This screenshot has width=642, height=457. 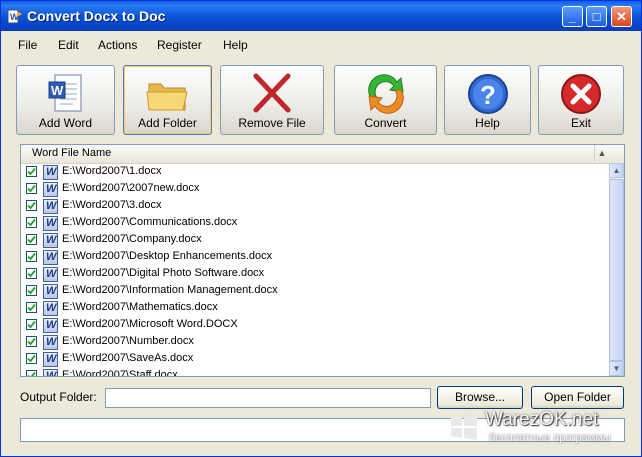 I want to click on convert-label: Convert, so click(x=385, y=123).